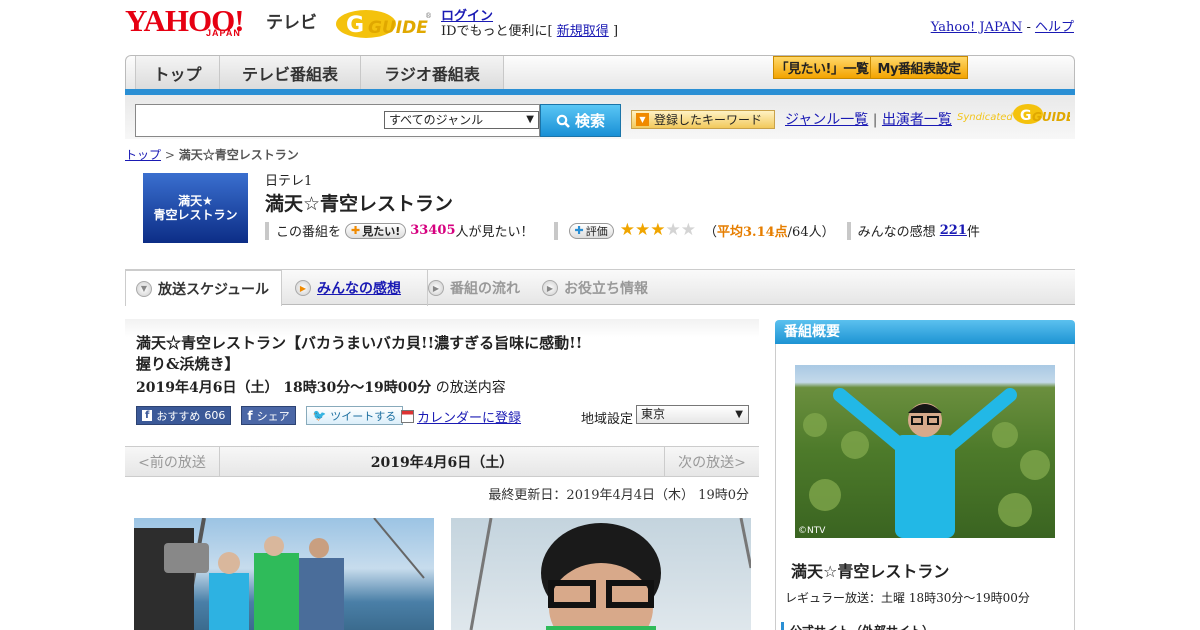 This screenshot has height=630, width=1200. What do you see at coordinates (708, 120) in the screenshot?
I see `registered-keywords-label: 登録したキーワード` at bounding box center [708, 120].